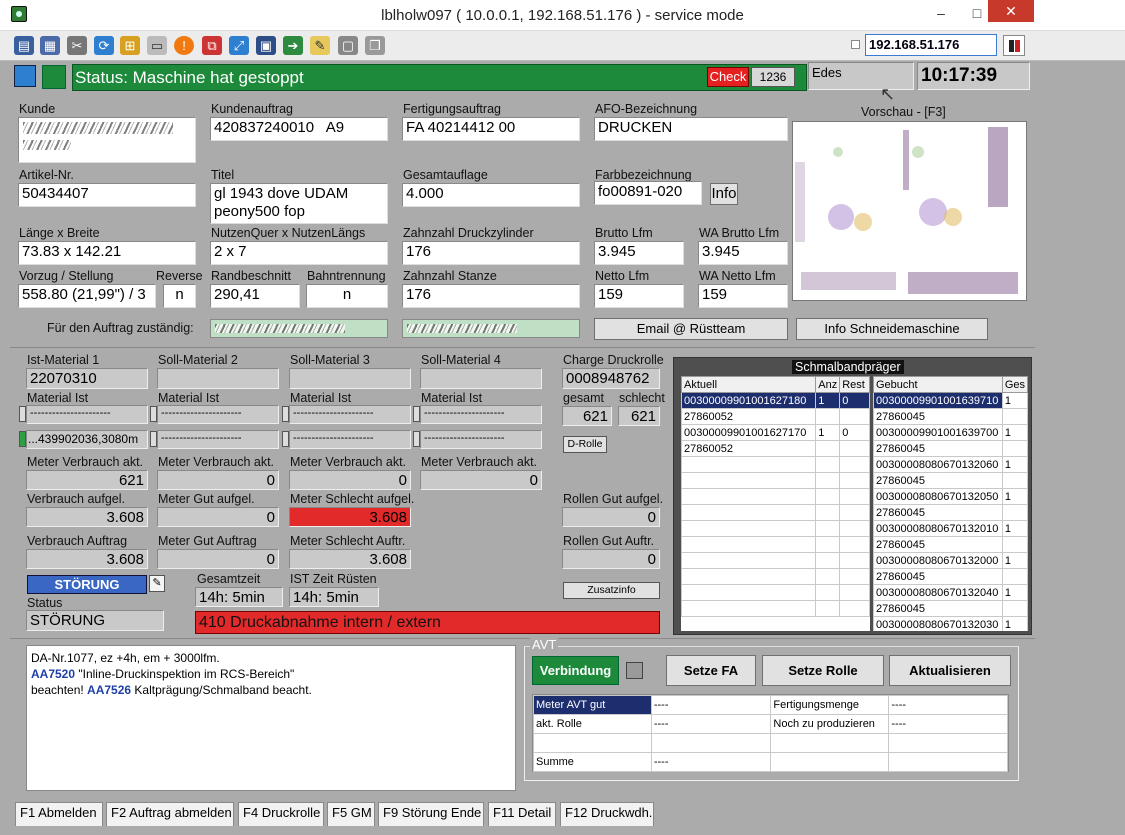 The image size is (1125, 835). I want to click on soll-material-3-field, so click(350, 378).